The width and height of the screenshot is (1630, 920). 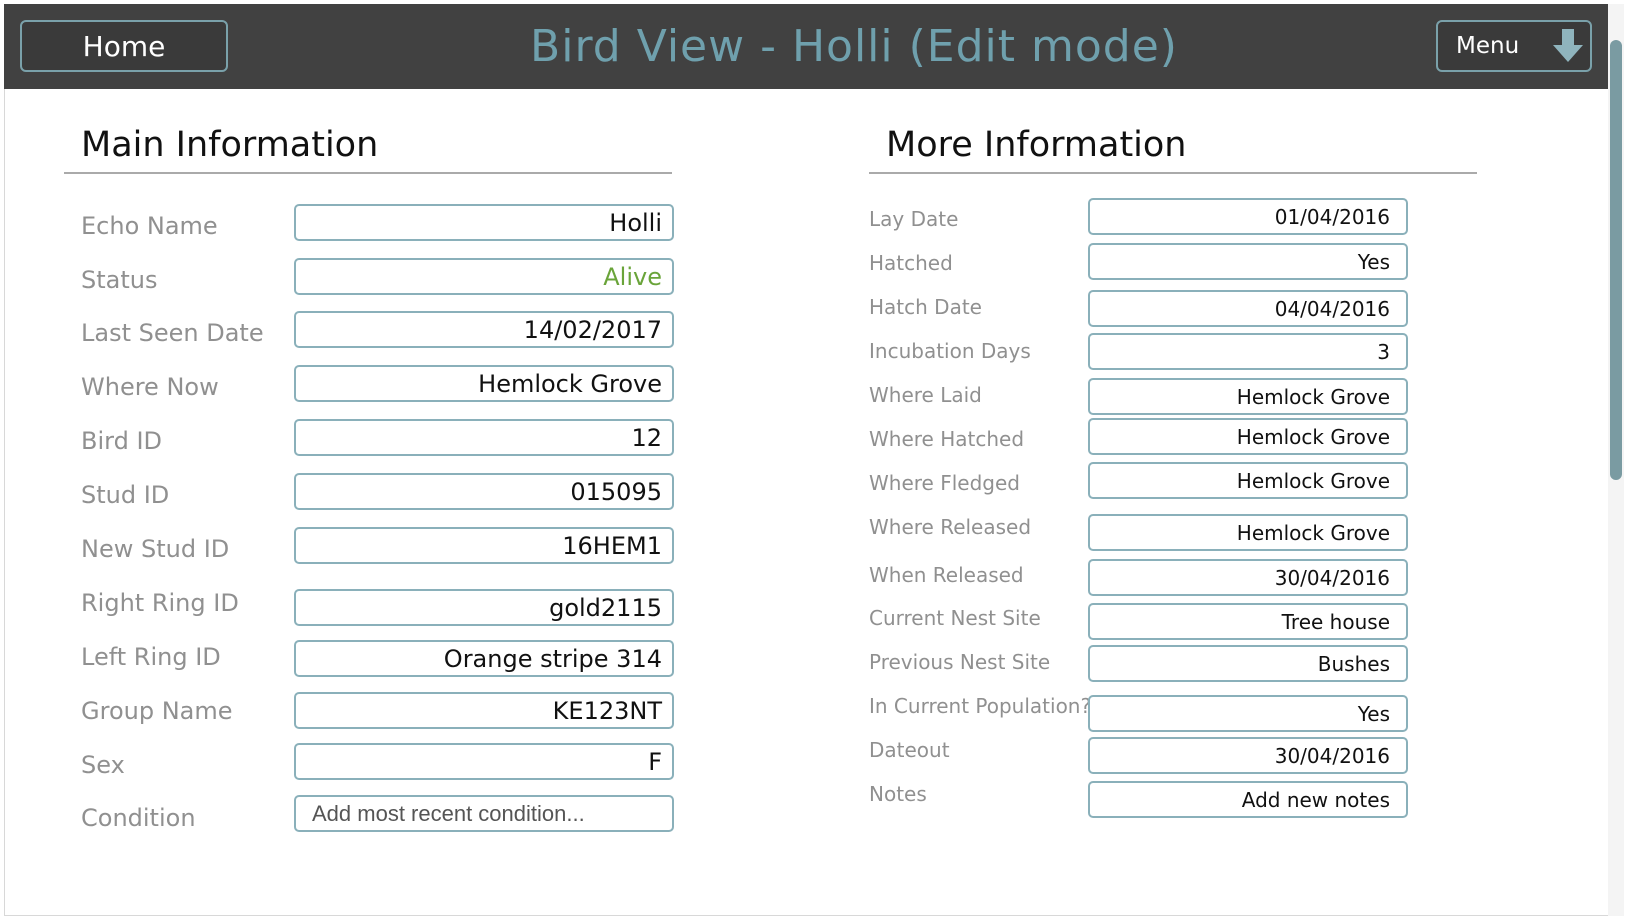 What do you see at coordinates (1248, 621) in the screenshot?
I see `current-nest-site-field: Tree house` at bounding box center [1248, 621].